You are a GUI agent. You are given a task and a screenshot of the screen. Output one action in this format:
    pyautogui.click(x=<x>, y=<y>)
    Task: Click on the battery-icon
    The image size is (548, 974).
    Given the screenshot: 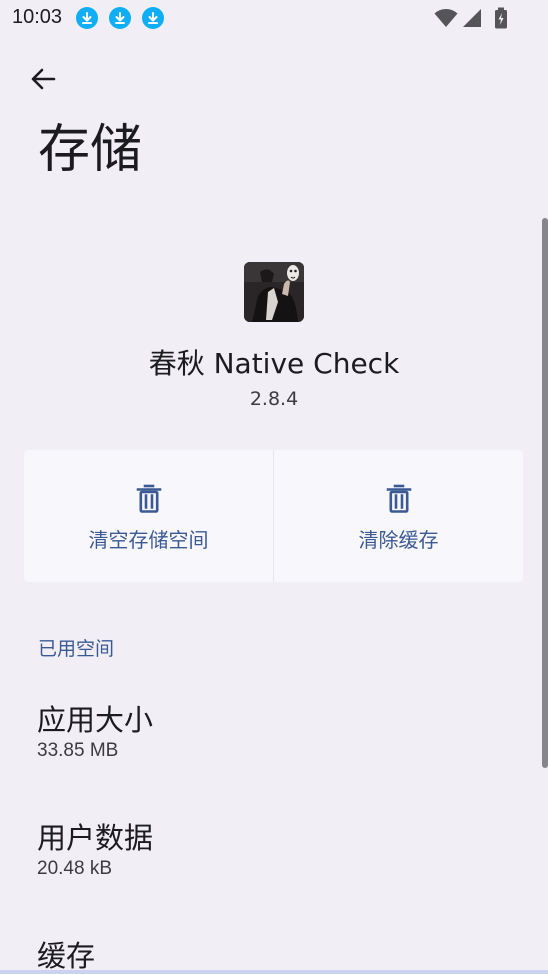 What is the action you would take?
    pyautogui.click(x=501, y=18)
    